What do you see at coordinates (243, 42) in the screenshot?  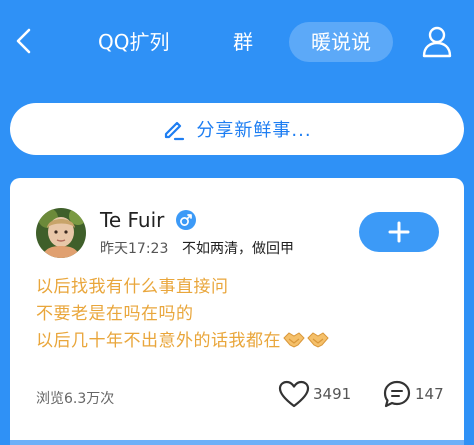 I see `tab-group: 群` at bounding box center [243, 42].